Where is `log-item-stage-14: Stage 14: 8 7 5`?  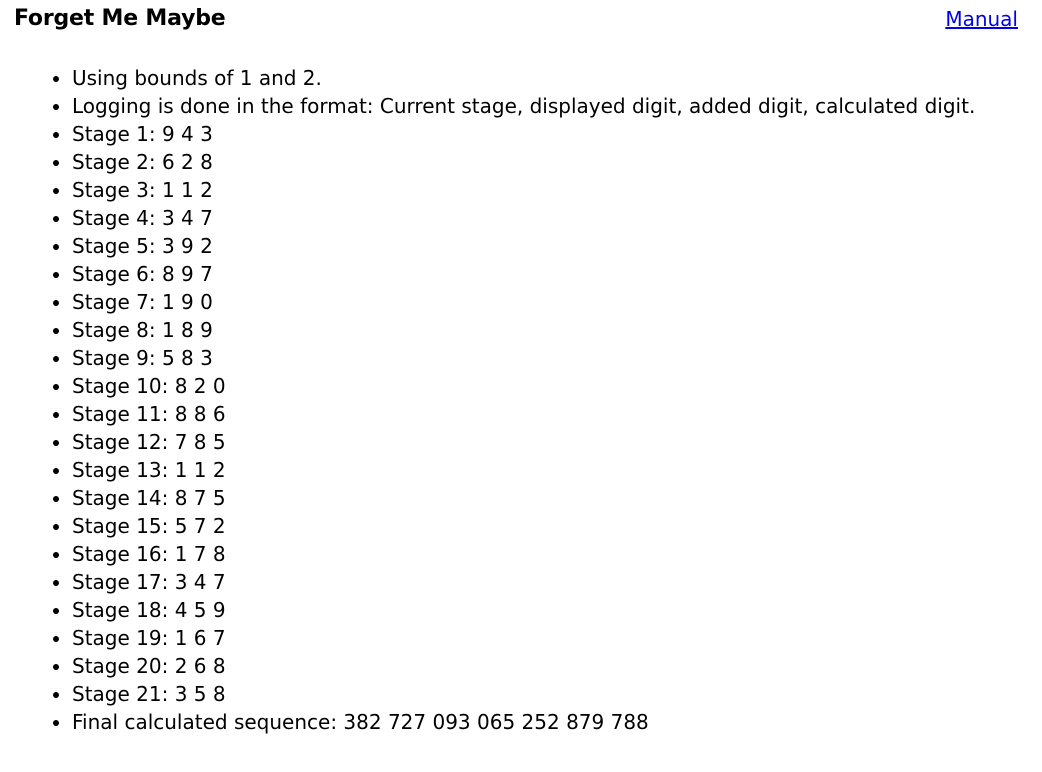
log-item-stage-14: Stage 14: 8 7 5 is located at coordinates (547, 498).